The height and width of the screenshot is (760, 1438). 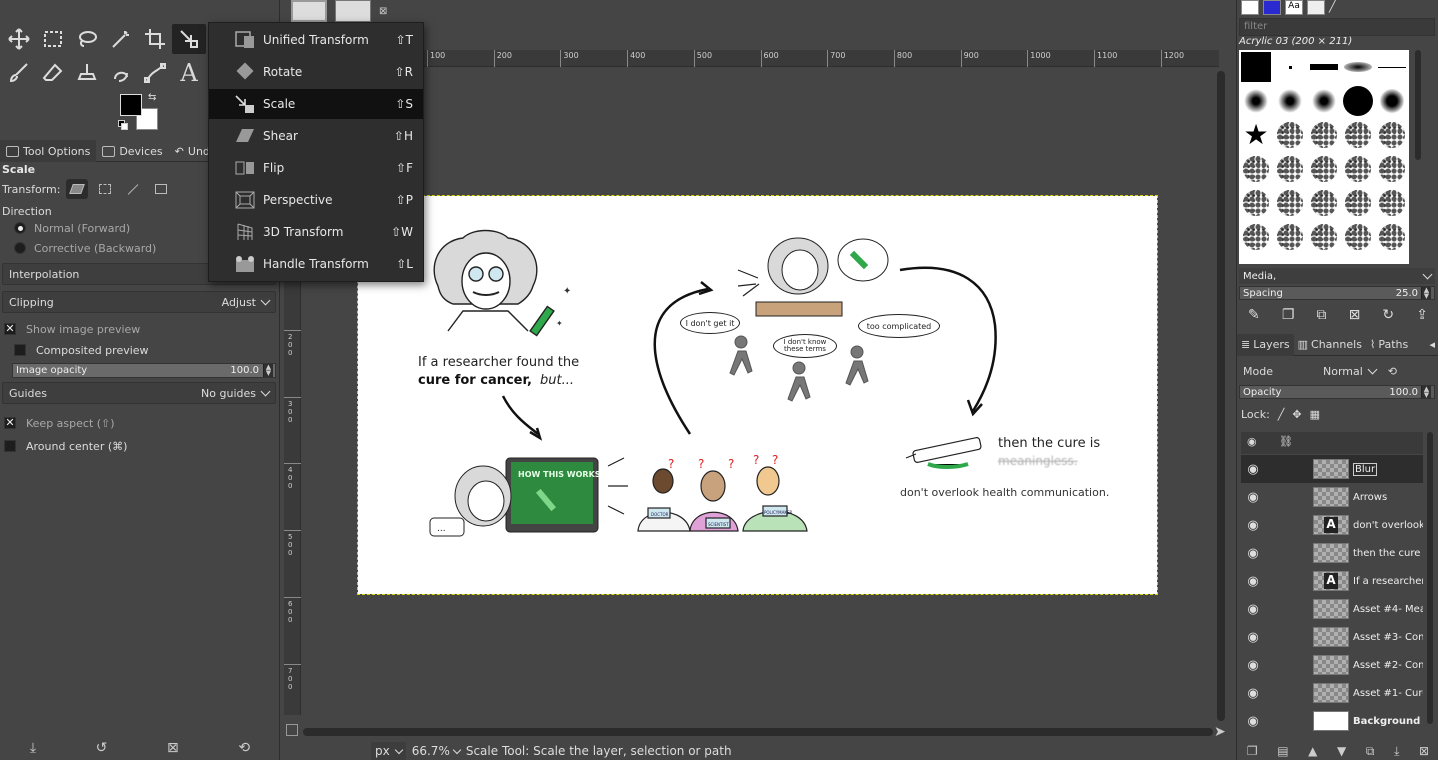 I want to click on menu-item-perspective: Perspective ⇧P, so click(x=316, y=200).